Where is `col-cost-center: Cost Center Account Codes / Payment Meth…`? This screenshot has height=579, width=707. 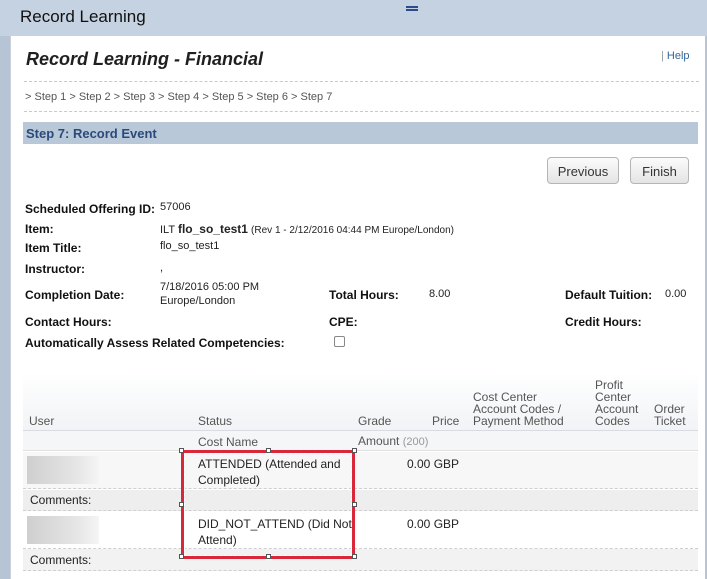
col-cost-center: Cost Center Account Codes / Payment Meth… is located at coordinates (518, 409).